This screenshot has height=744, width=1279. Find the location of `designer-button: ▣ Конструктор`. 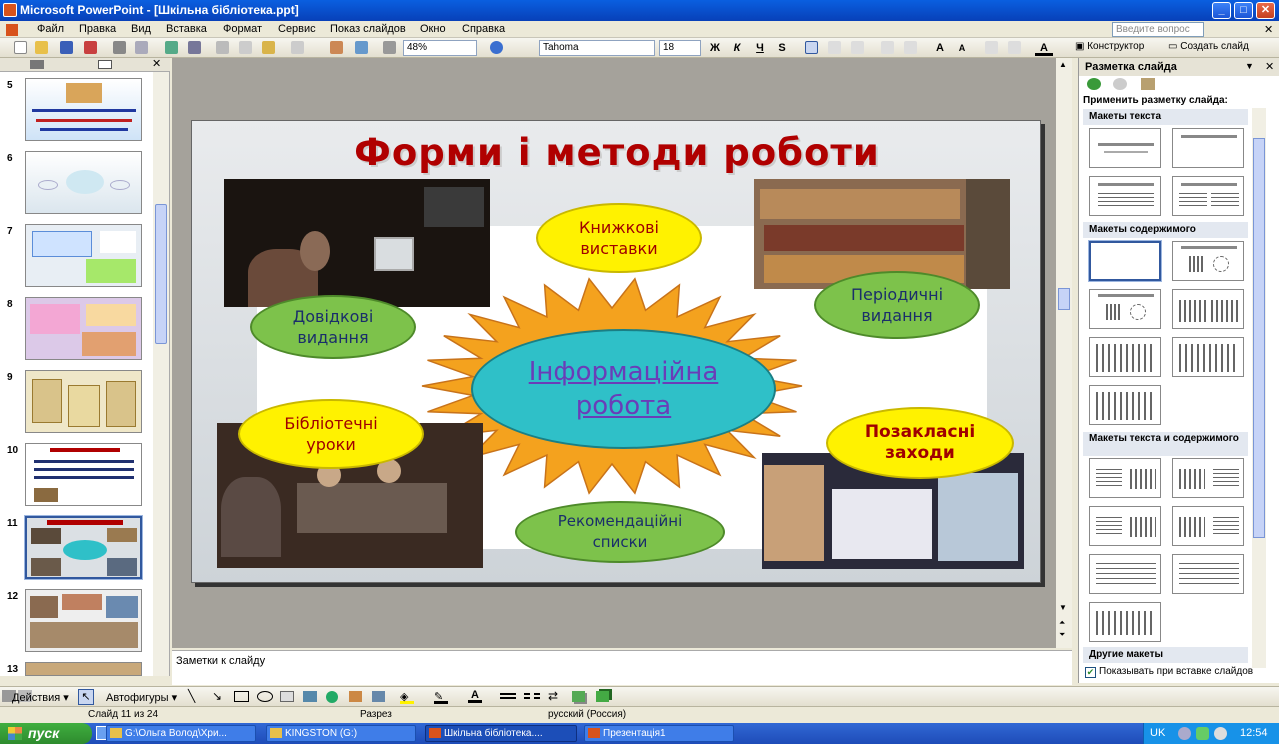

designer-button: ▣ Конструктор is located at coordinates (1109, 46).